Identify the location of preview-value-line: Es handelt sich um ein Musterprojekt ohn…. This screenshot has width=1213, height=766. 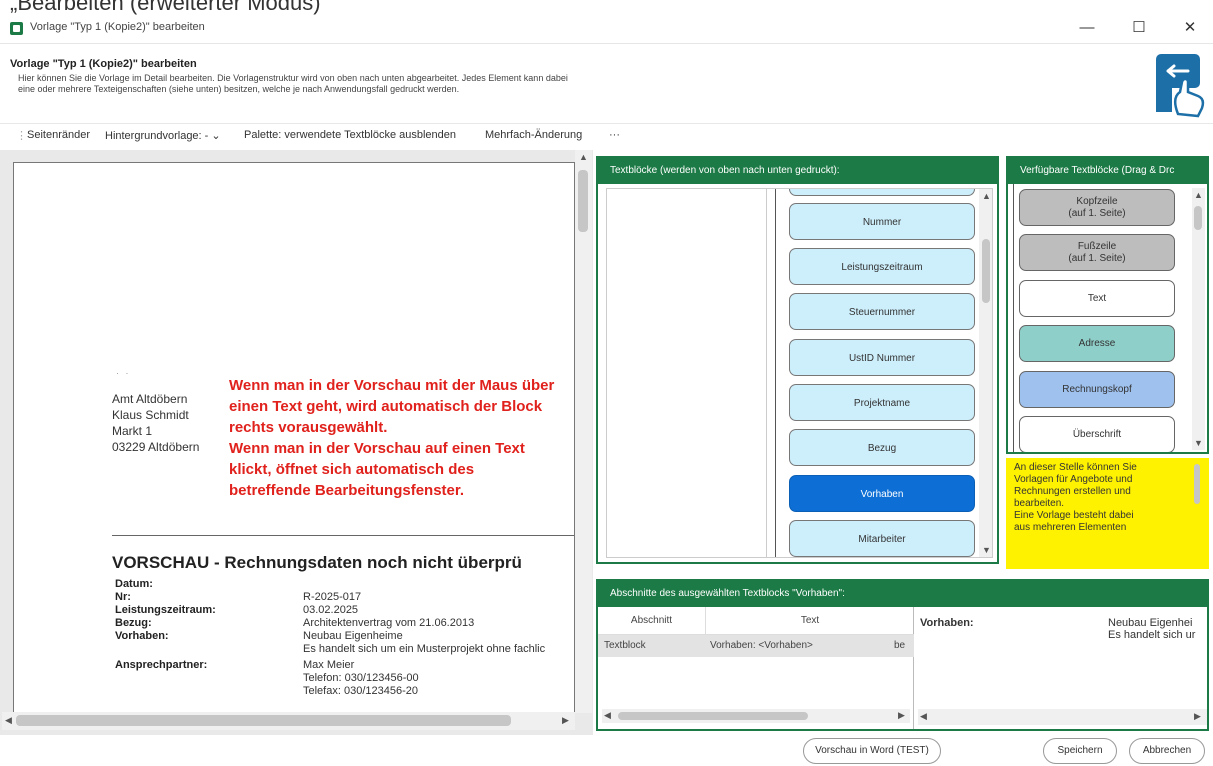
(424, 649).